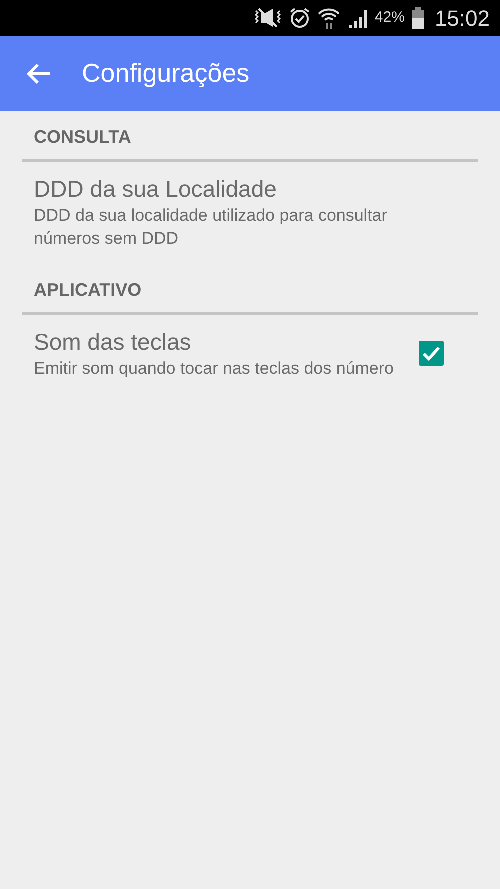 This screenshot has height=889, width=500. Describe the element at coordinates (215, 369) in the screenshot. I see `preference-summary: Emitir som quando tocar nas teclas dos número` at that location.